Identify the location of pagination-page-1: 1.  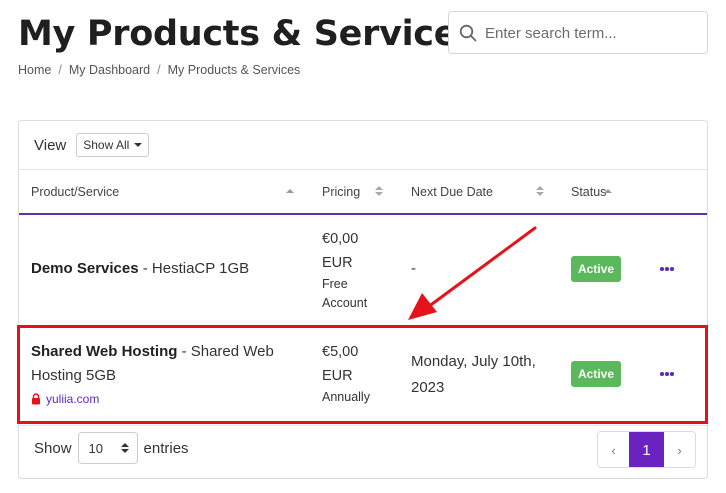
(646, 449).